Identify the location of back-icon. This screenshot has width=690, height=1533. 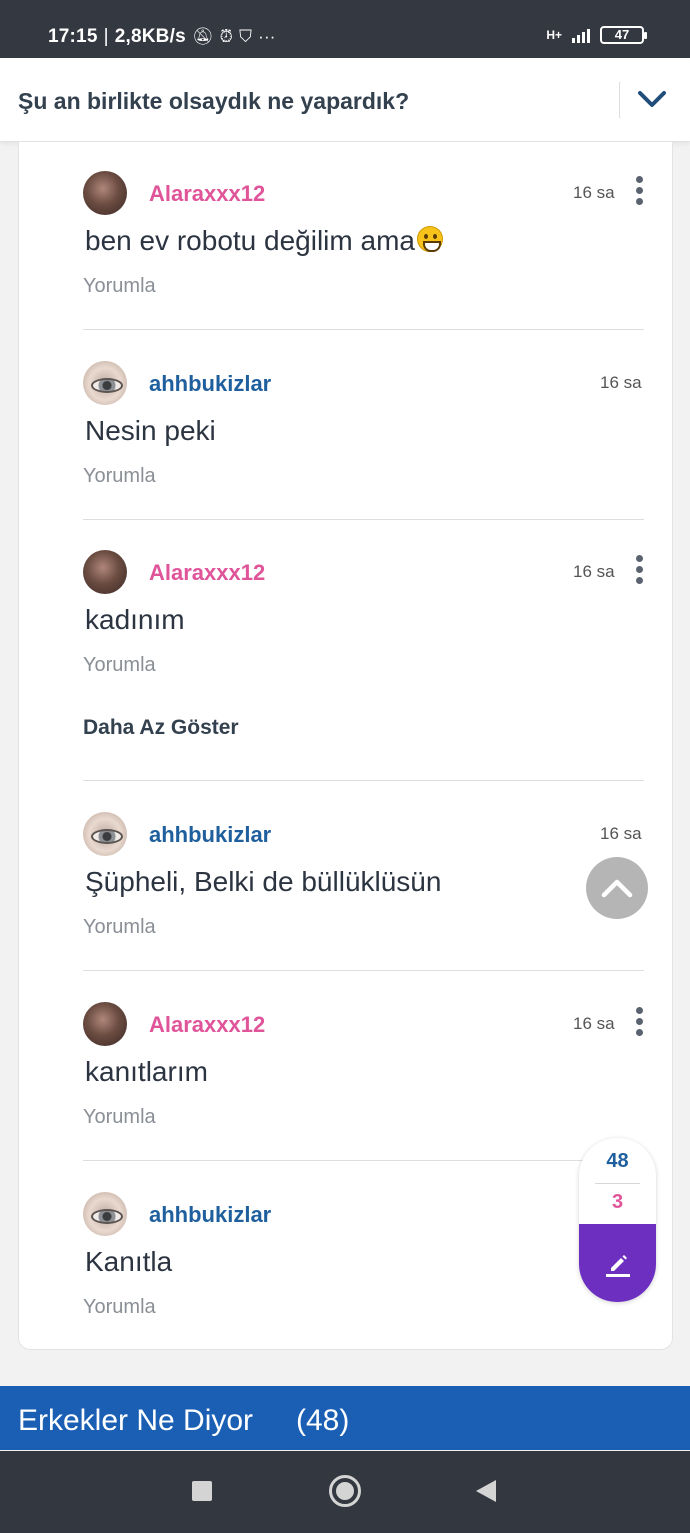
(486, 1491).